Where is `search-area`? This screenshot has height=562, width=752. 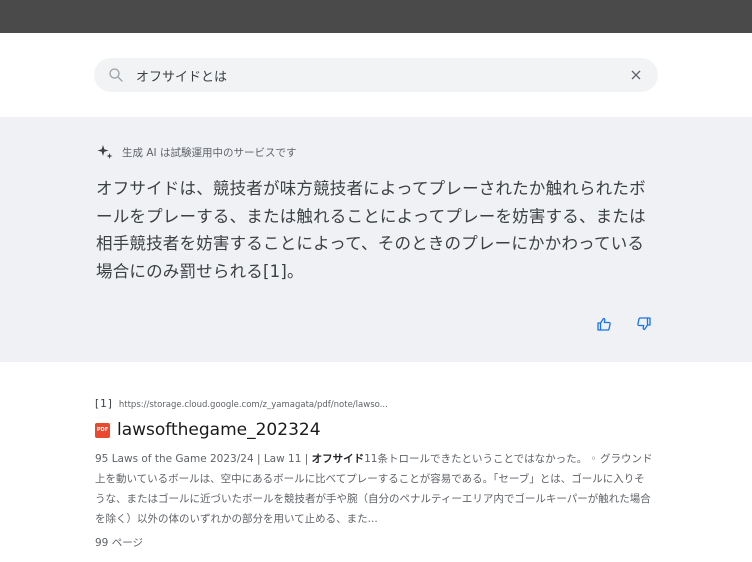
search-area is located at coordinates (376, 75).